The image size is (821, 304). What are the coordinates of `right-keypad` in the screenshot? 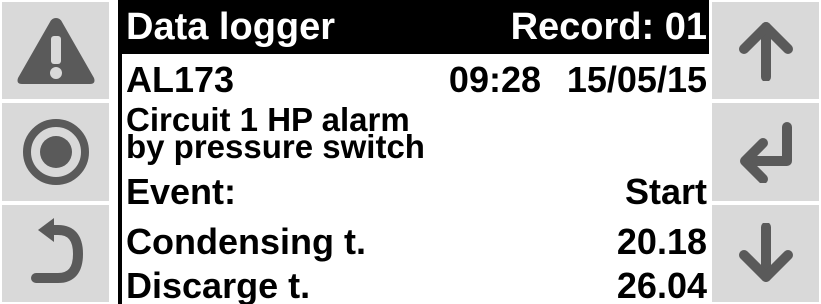 It's located at (765, 152).